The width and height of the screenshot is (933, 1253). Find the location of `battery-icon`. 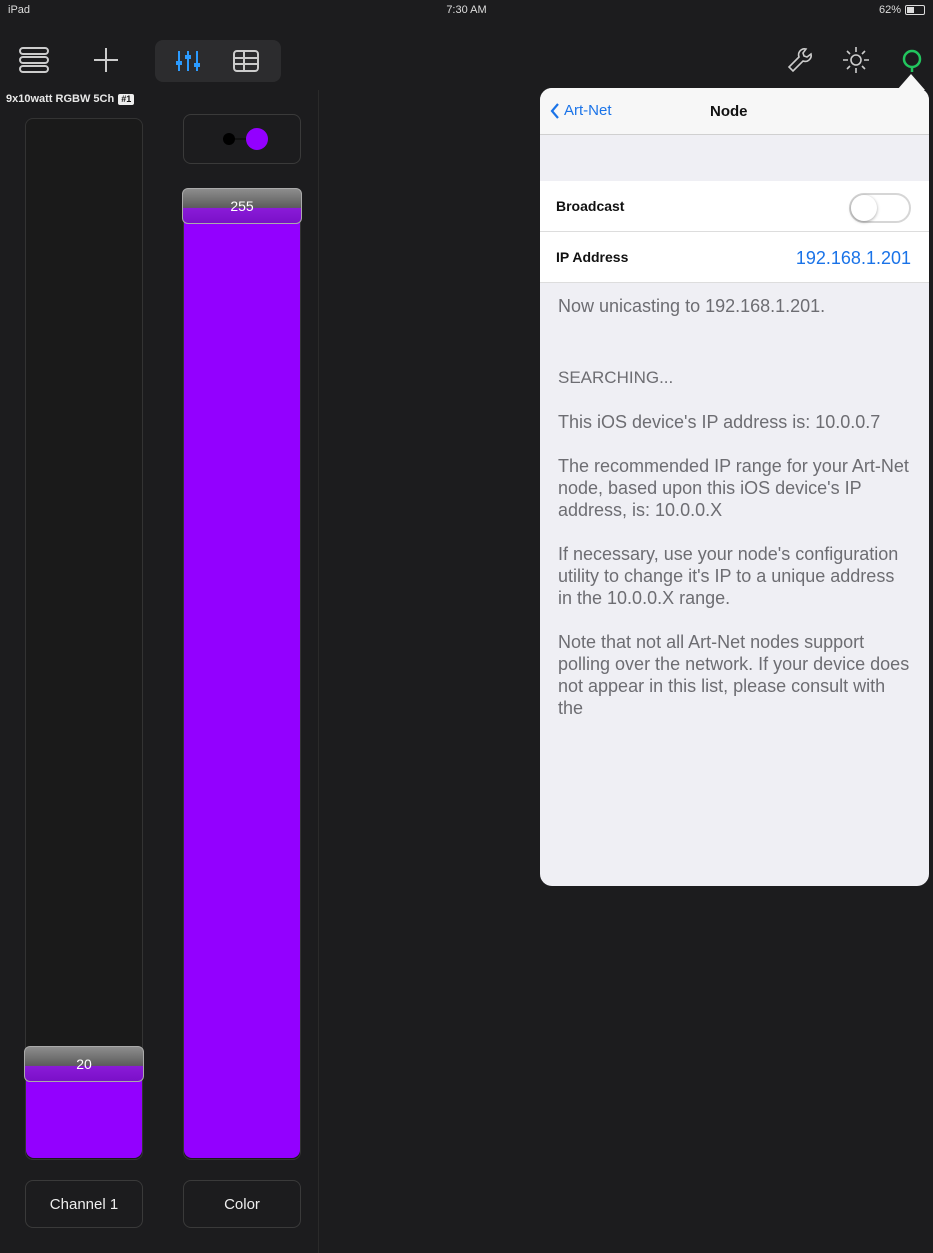

battery-icon is located at coordinates (915, 10).